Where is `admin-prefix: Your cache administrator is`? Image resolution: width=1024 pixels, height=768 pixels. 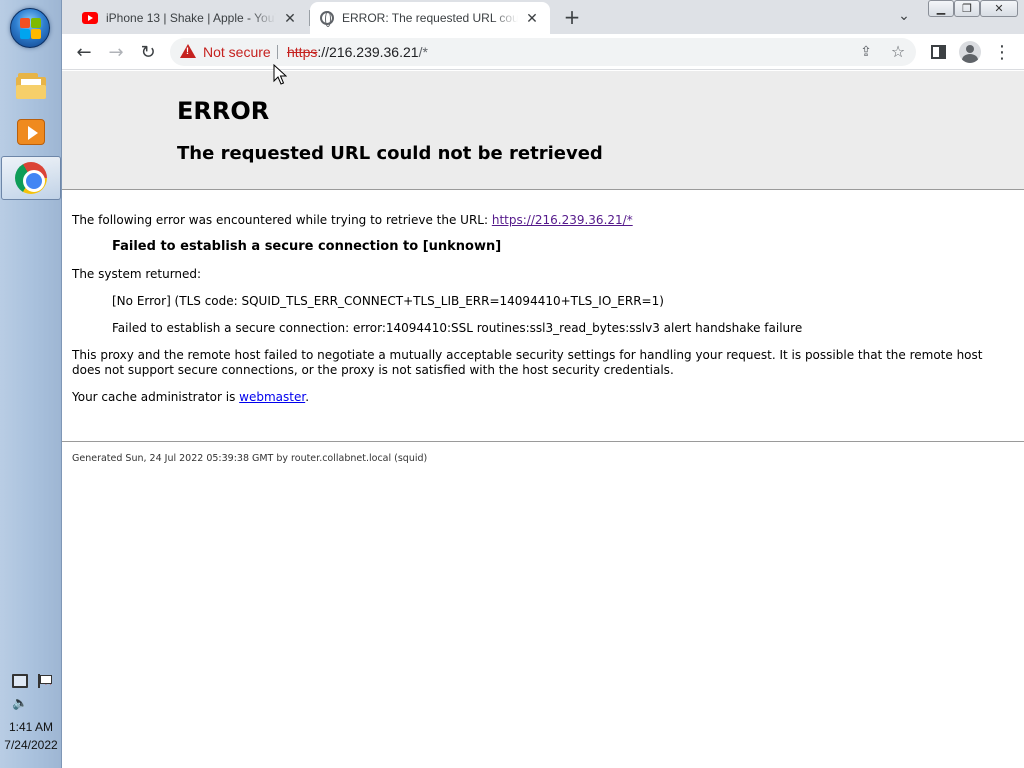
admin-prefix: Your cache administrator is is located at coordinates (156, 397).